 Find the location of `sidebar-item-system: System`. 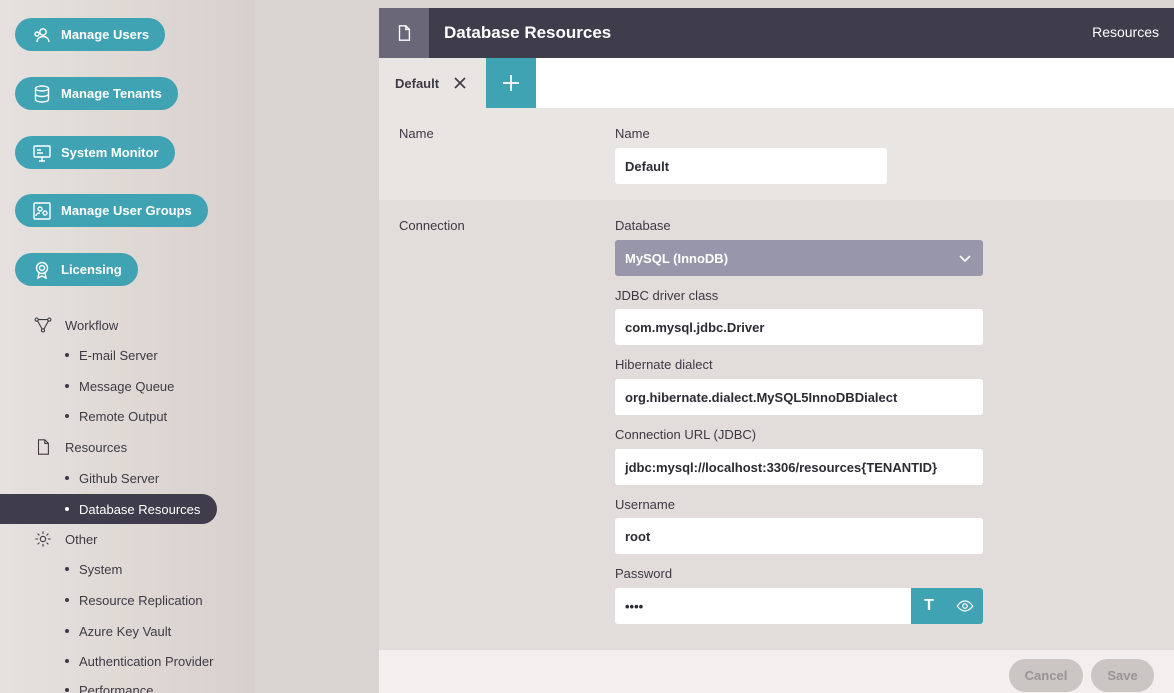

sidebar-item-system: System is located at coordinates (93, 569).